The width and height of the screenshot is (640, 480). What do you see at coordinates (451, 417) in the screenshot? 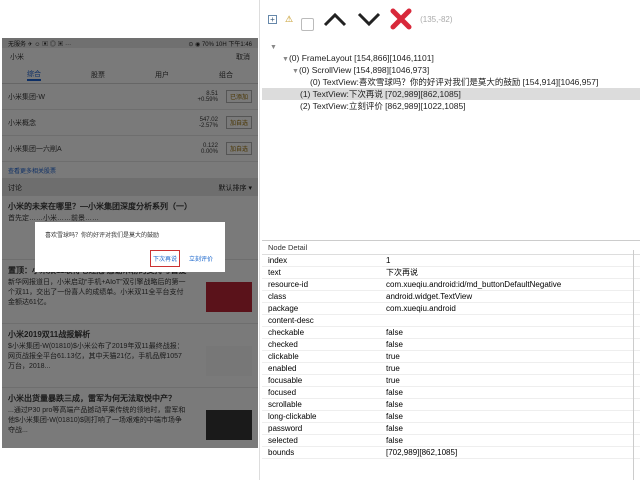
I see `detail-row: long-clickable false` at bounding box center [451, 417].